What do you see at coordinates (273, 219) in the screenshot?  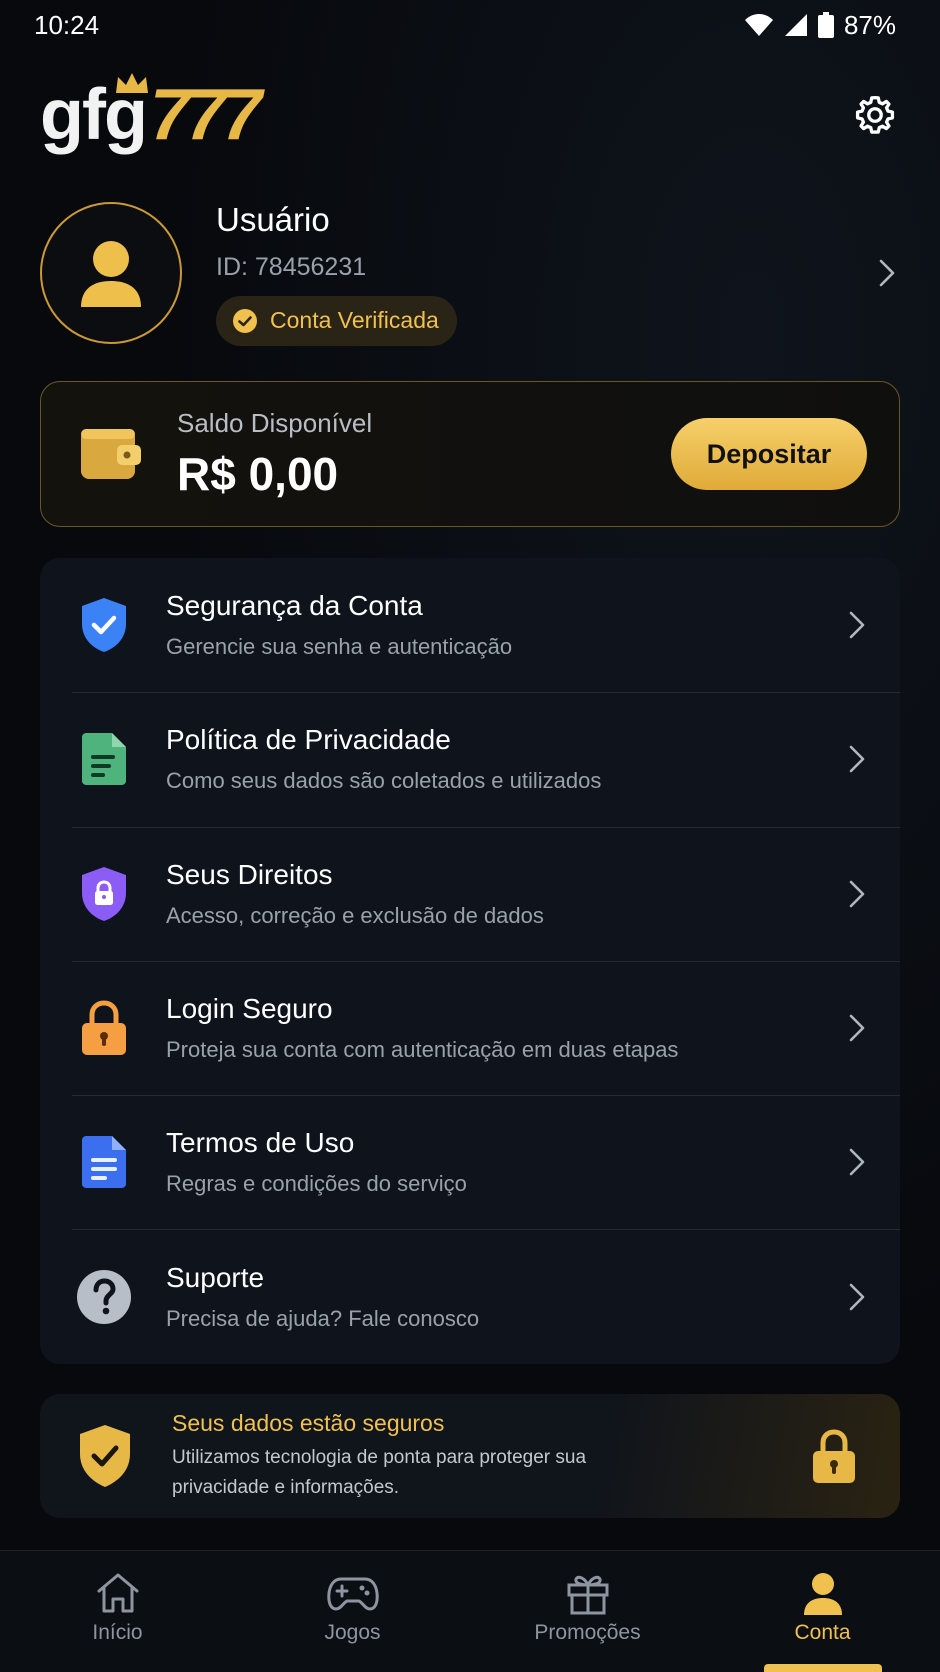 I see `user-name: Usuário` at bounding box center [273, 219].